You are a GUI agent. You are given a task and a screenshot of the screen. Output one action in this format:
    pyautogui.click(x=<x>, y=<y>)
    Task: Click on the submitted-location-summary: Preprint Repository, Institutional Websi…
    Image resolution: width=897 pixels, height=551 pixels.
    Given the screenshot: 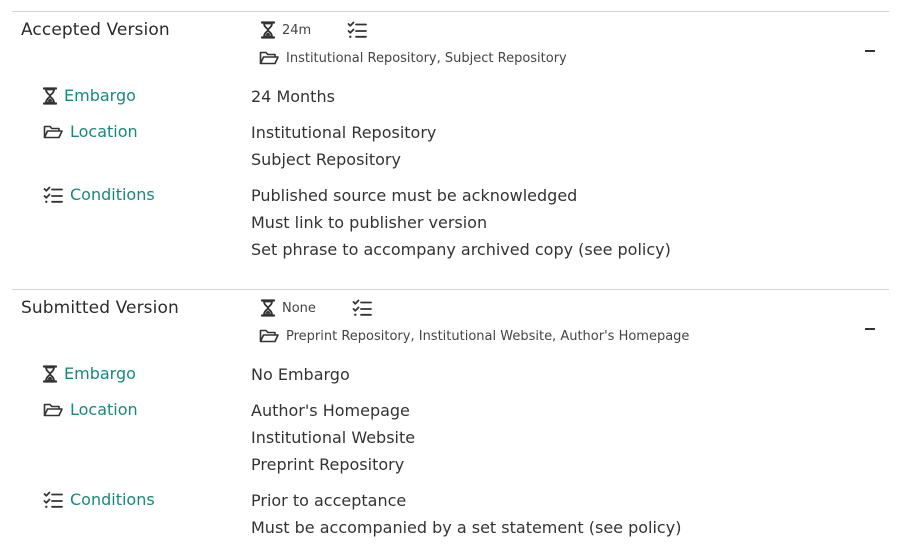 What is the action you would take?
    pyautogui.click(x=474, y=336)
    